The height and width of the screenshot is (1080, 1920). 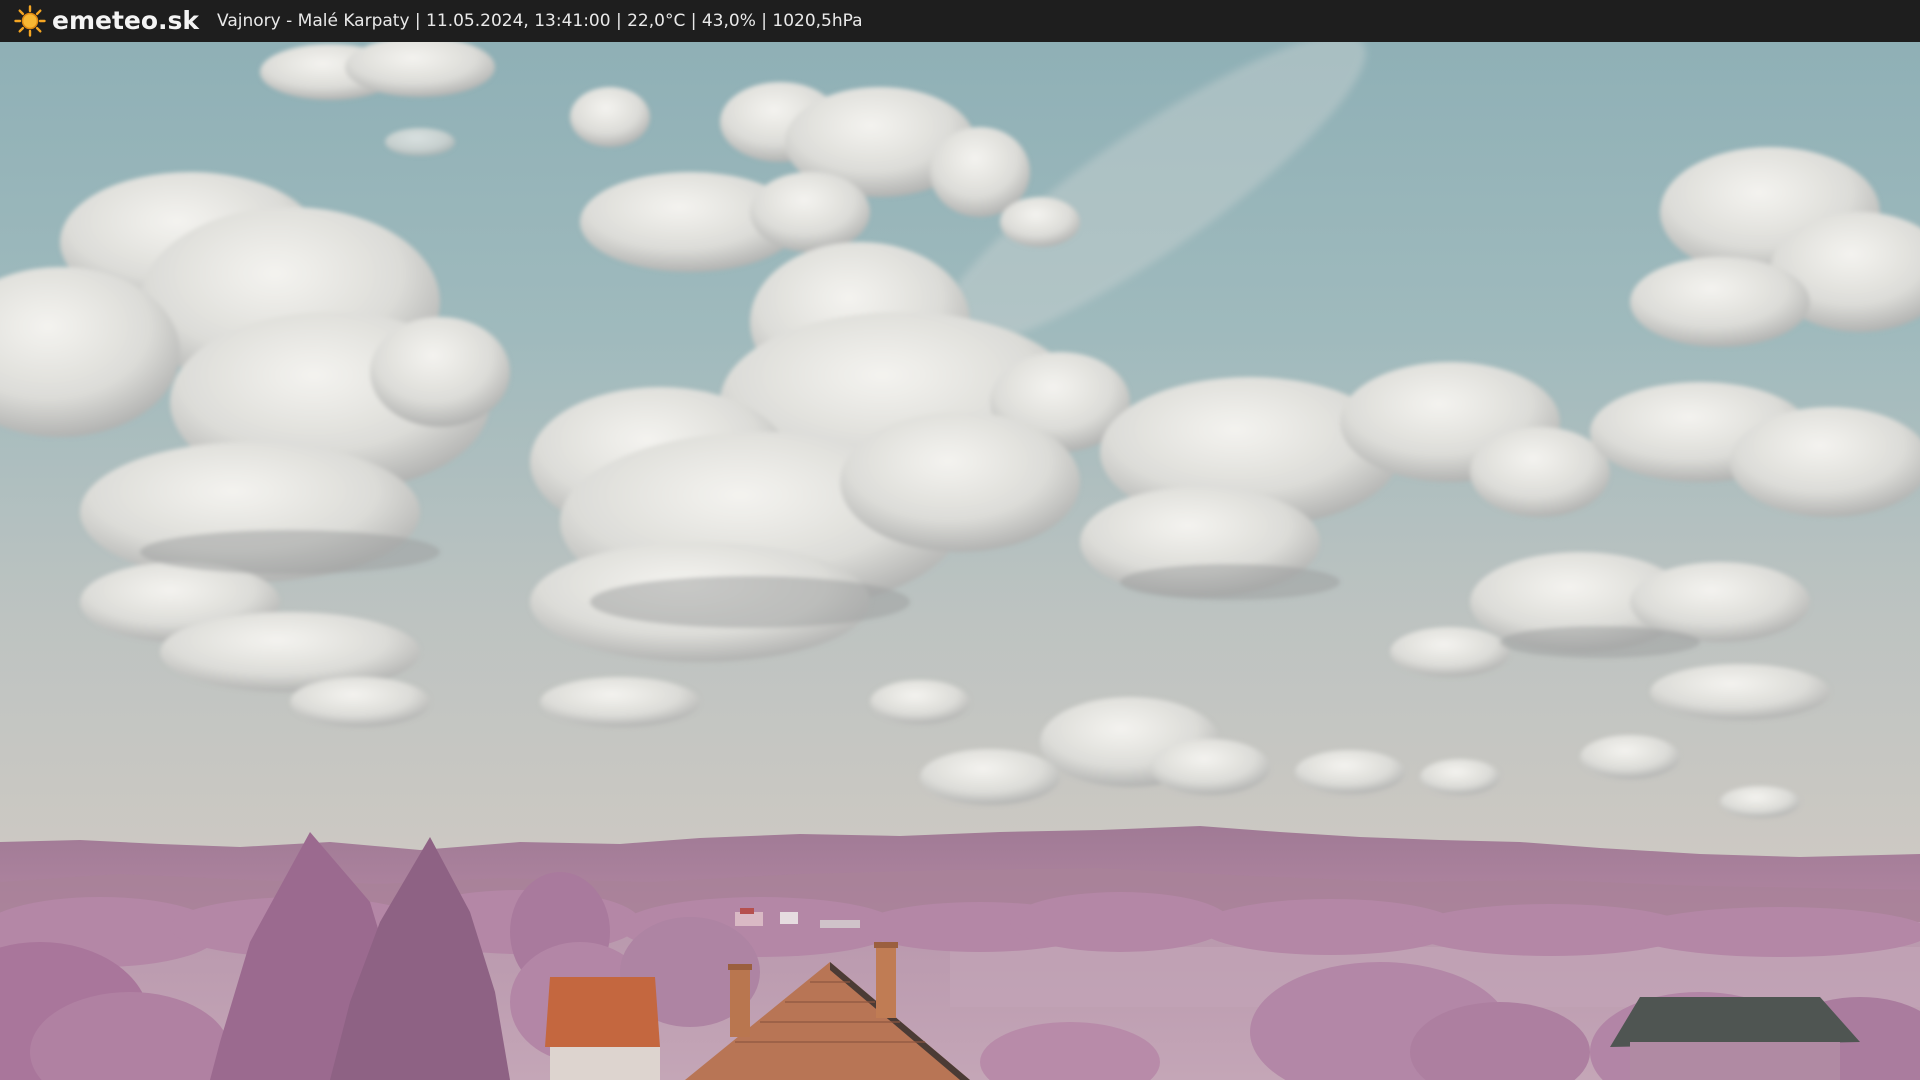 I want to click on emeteo-logo: emeteo.sk, so click(x=106, y=21).